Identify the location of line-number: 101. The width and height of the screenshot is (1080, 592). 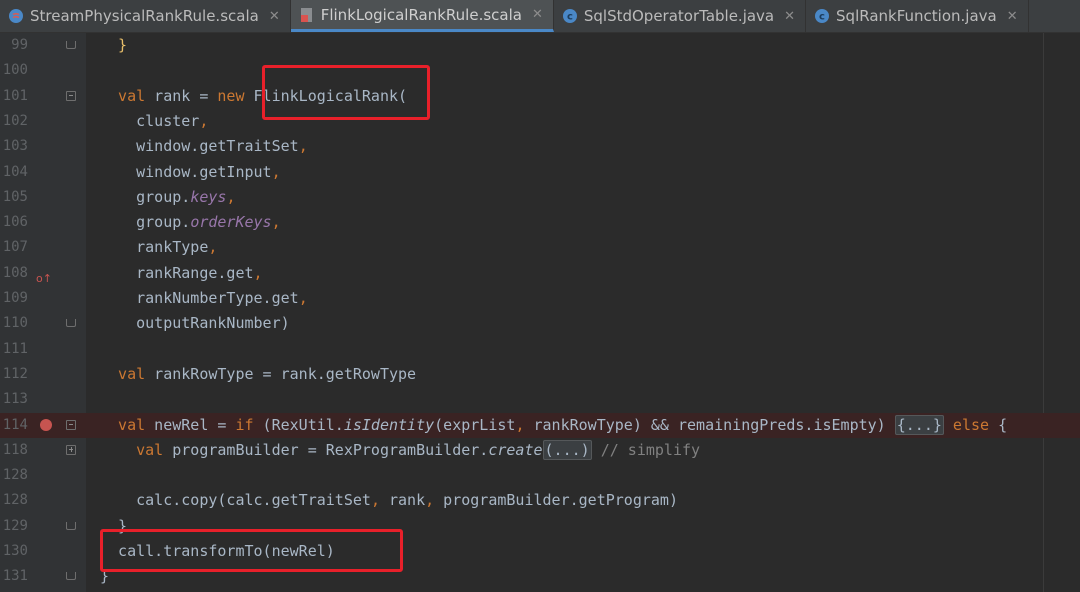
(15, 95).